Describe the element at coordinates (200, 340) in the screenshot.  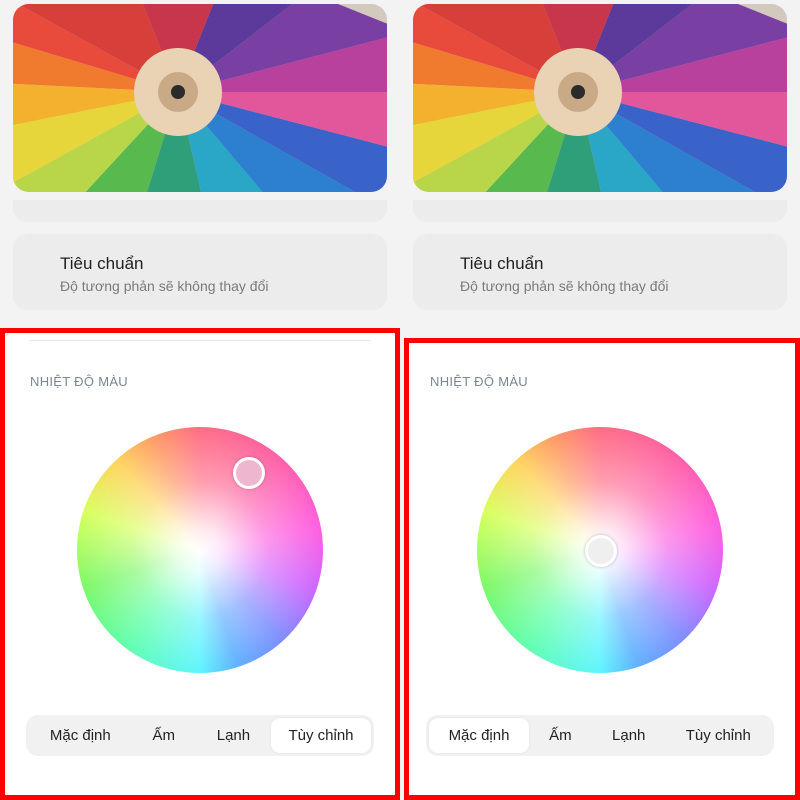
I see `section-divider` at that location.